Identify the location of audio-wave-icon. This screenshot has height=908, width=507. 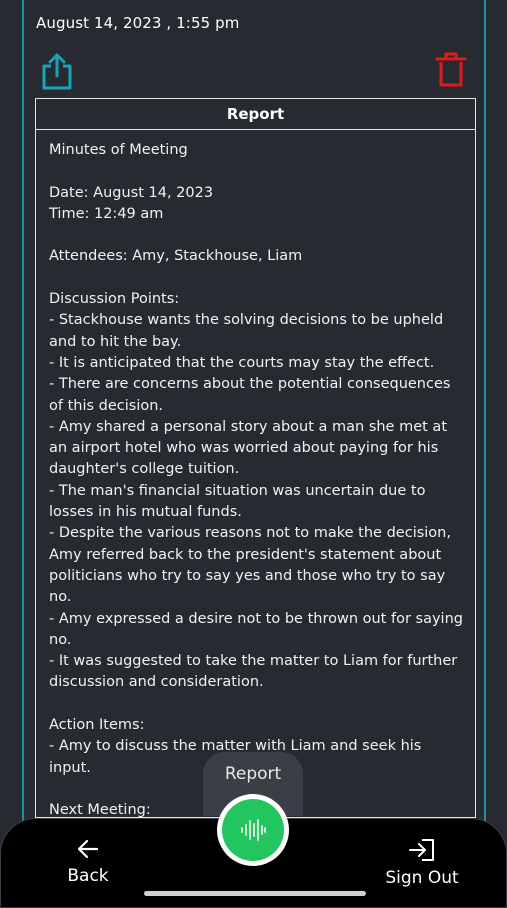
(253, 830).